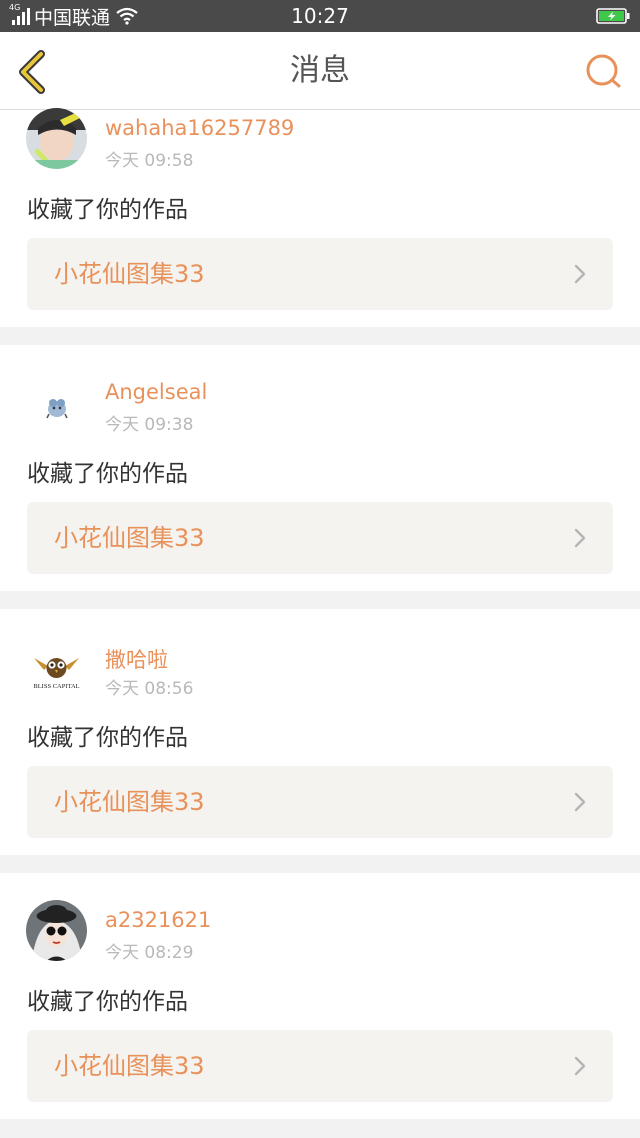 The image size is (640, 1138). Describe the element at coordinates (149, 689) in the screenshot. I see `timestamp: 今天 08:56` at that location.